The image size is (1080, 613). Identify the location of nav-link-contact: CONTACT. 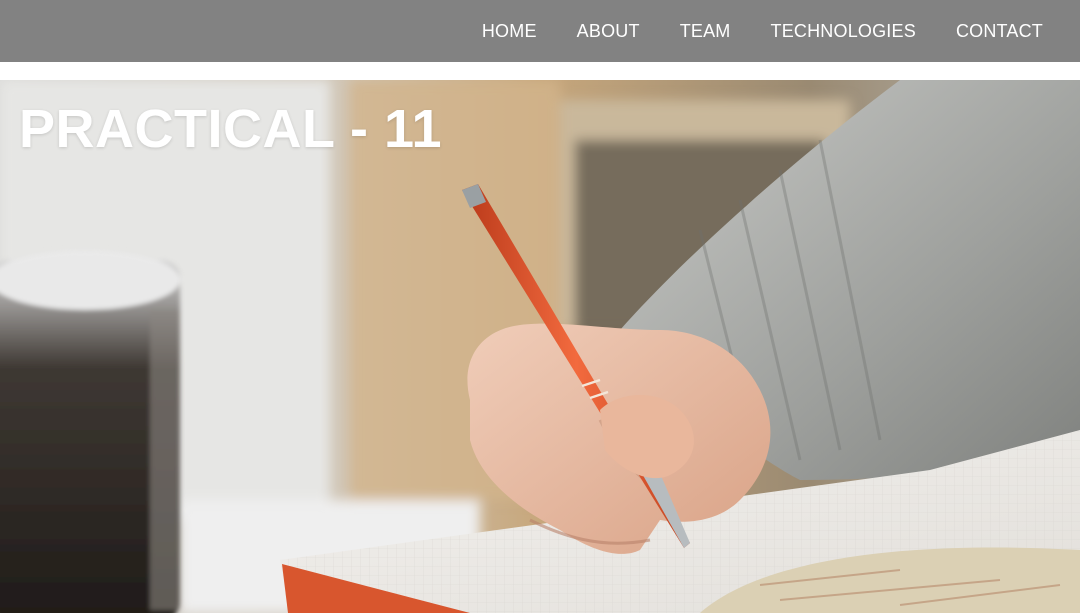
(999, 31).